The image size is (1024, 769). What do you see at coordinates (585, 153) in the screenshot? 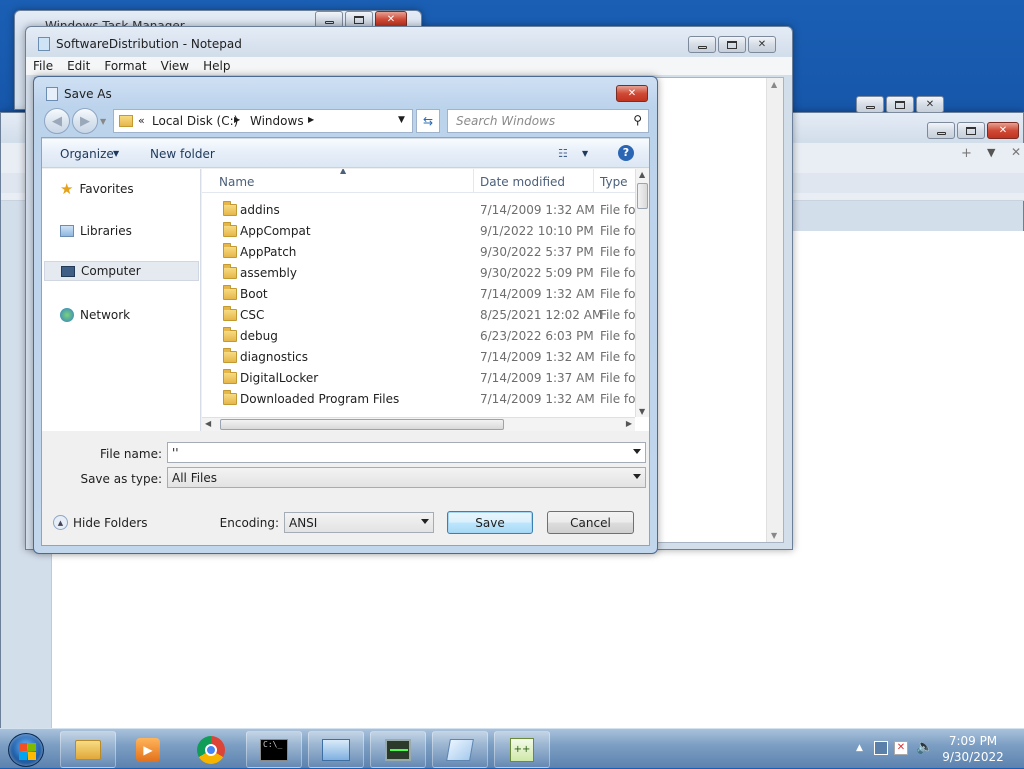
I see `view-dropdown-icon: ▼` at bounding box center [585, 153].